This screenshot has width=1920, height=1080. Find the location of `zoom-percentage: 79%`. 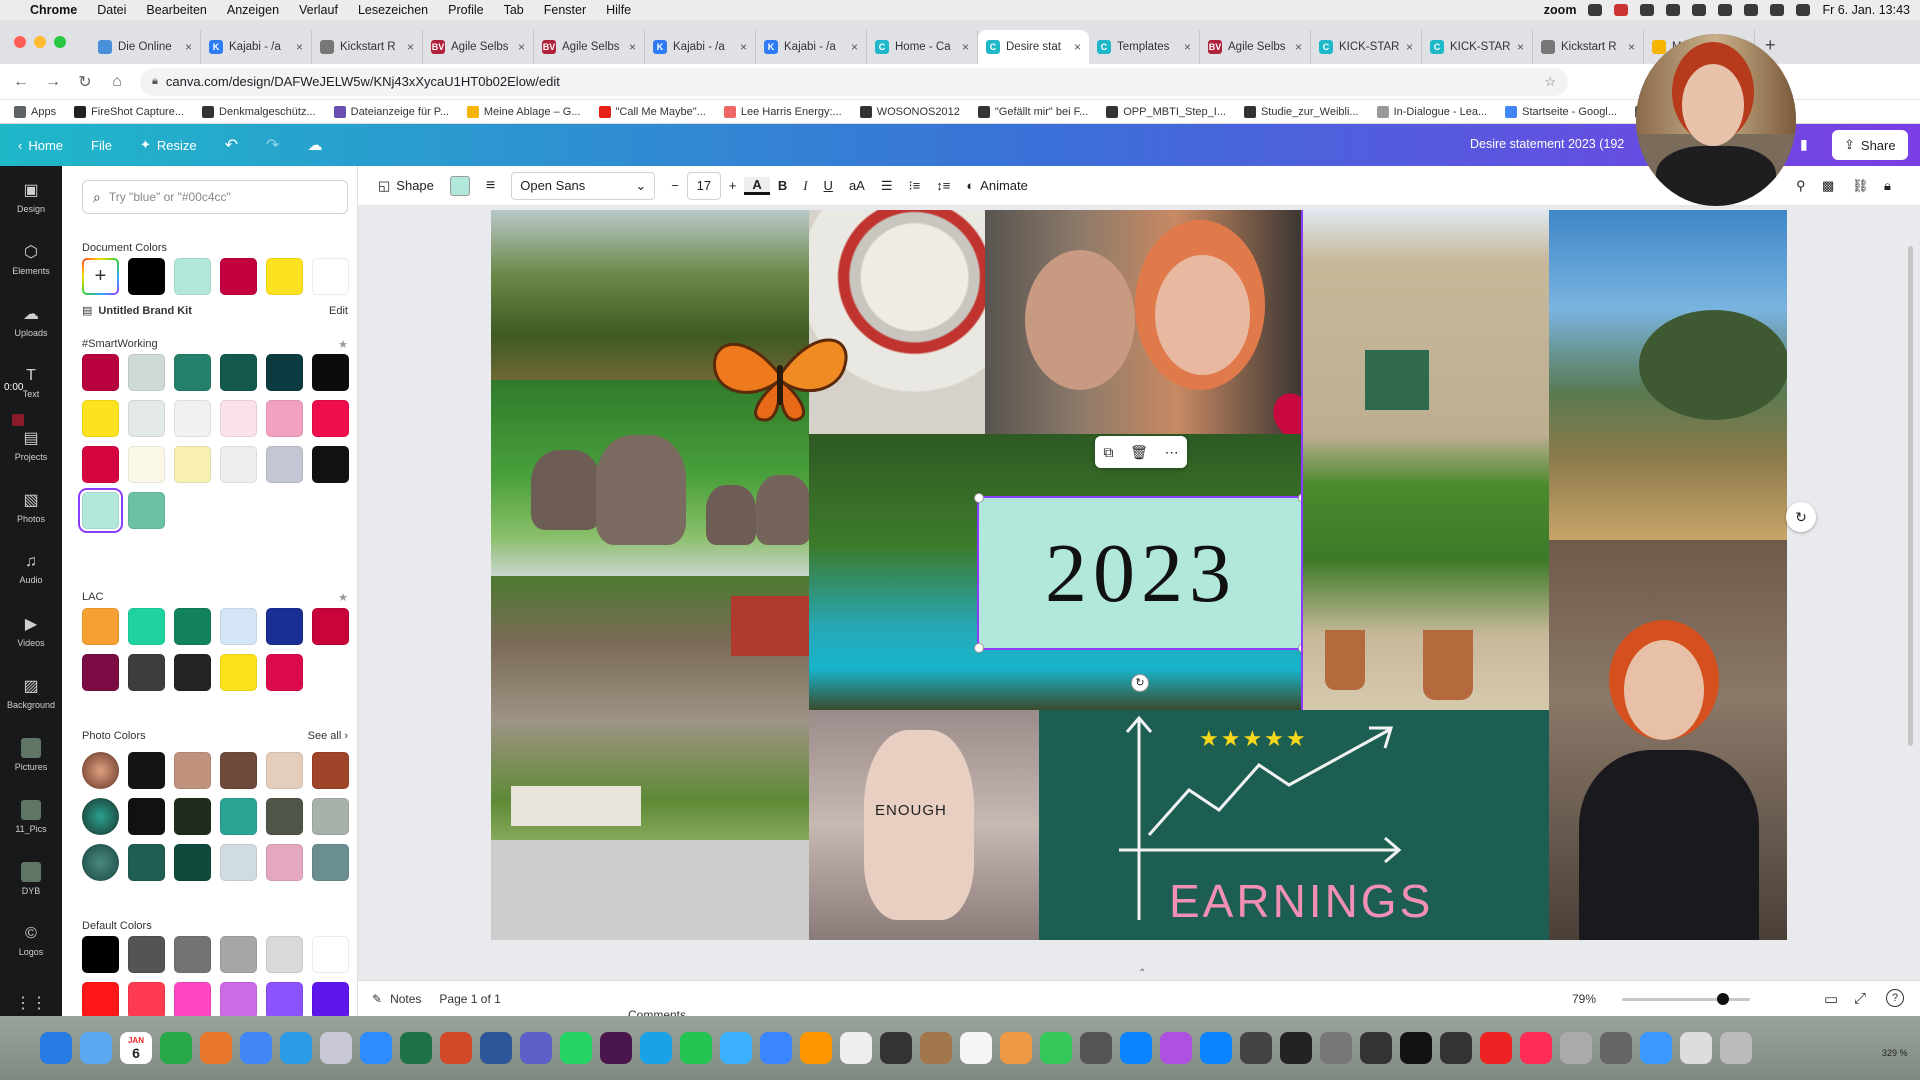

zoom-percentage: 79% is located at coordinates (1584, 999).